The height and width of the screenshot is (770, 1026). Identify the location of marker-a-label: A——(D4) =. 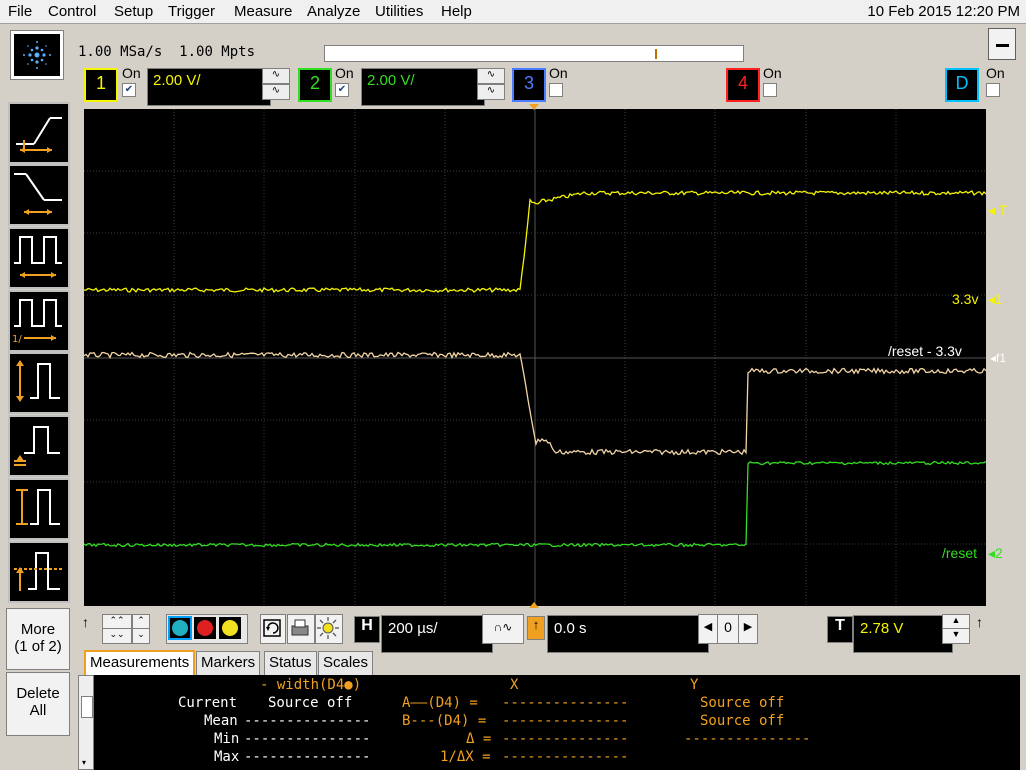
(440, 703).